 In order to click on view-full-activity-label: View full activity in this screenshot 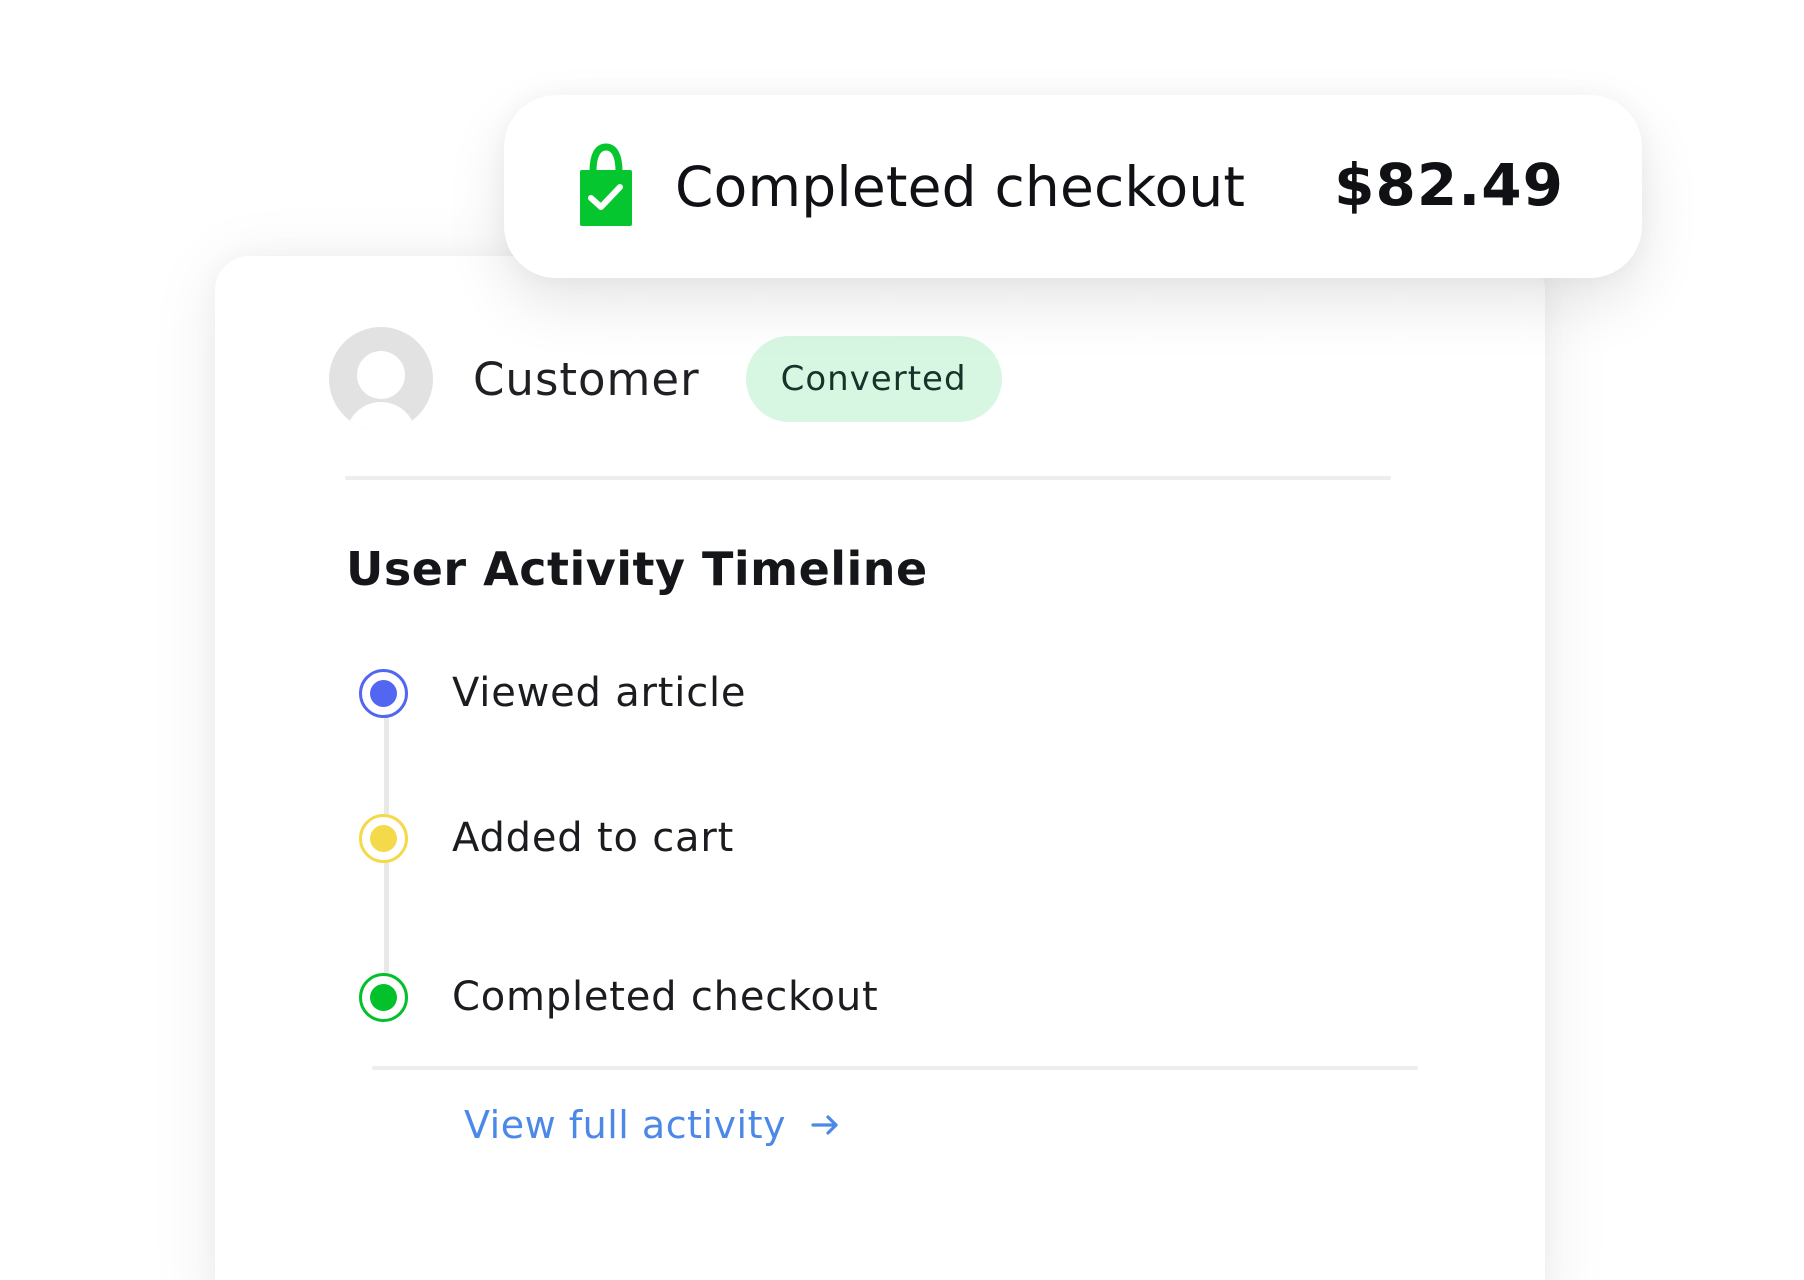, I will do `click(625, 1125)`.